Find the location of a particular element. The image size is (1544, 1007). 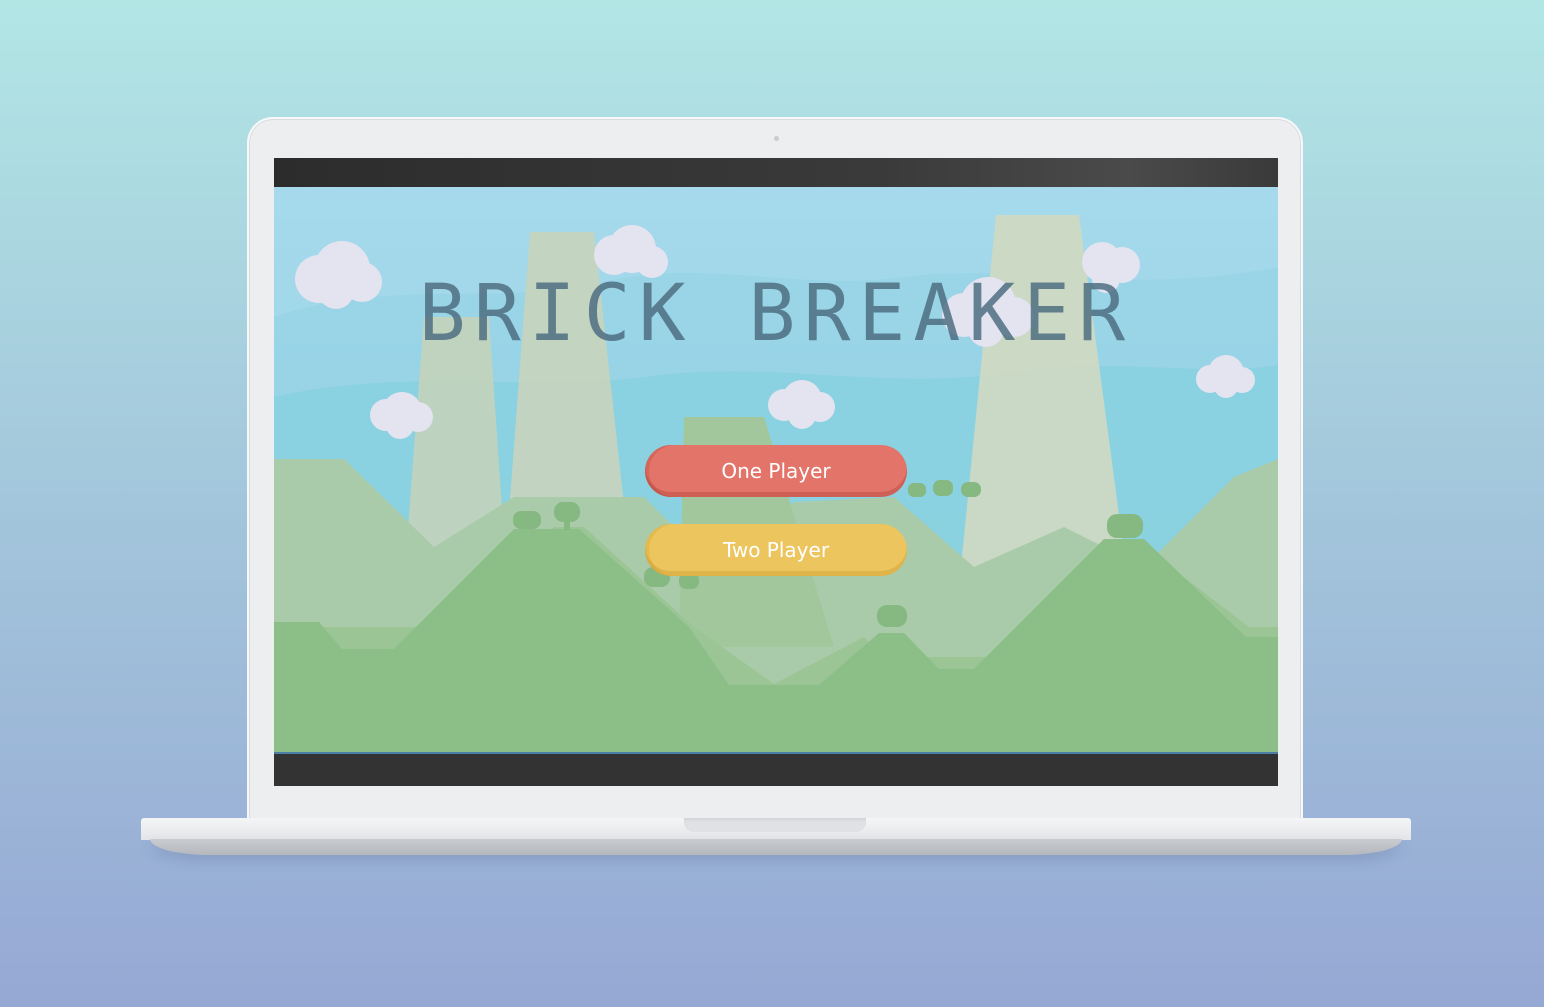

laptop-base is located at coordinates (776, 829).